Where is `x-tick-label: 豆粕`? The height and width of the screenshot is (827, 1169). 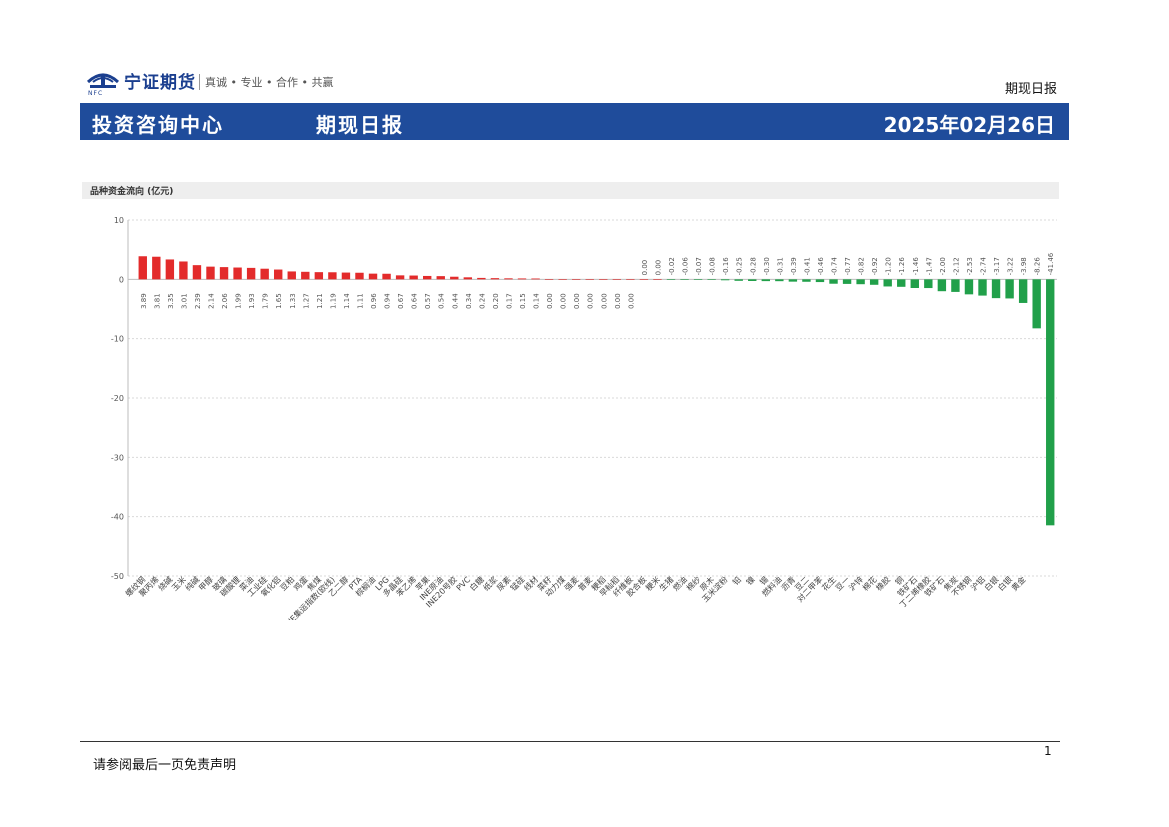 x-tick-label: 豆粕 is located at coordinates (287, 583).